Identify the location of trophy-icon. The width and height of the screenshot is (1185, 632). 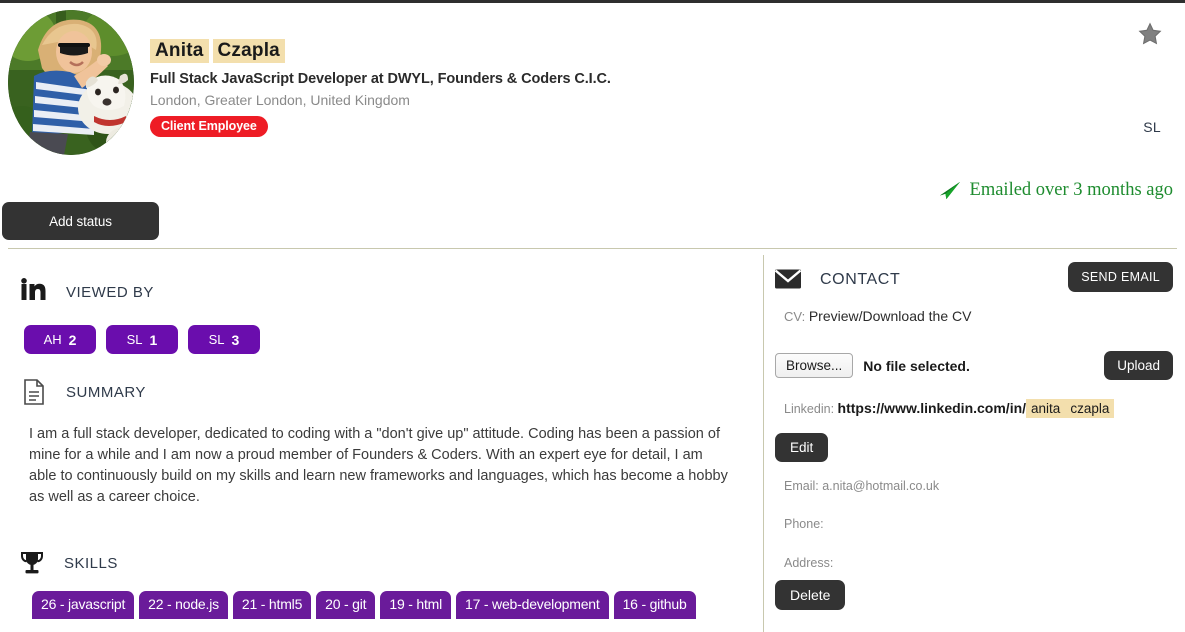
(32, 563).